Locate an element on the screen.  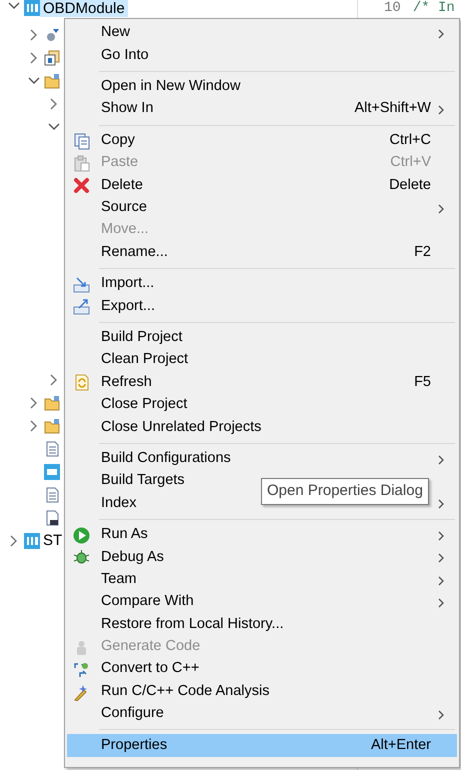
paste-icon is located at coordinates (81, 163).